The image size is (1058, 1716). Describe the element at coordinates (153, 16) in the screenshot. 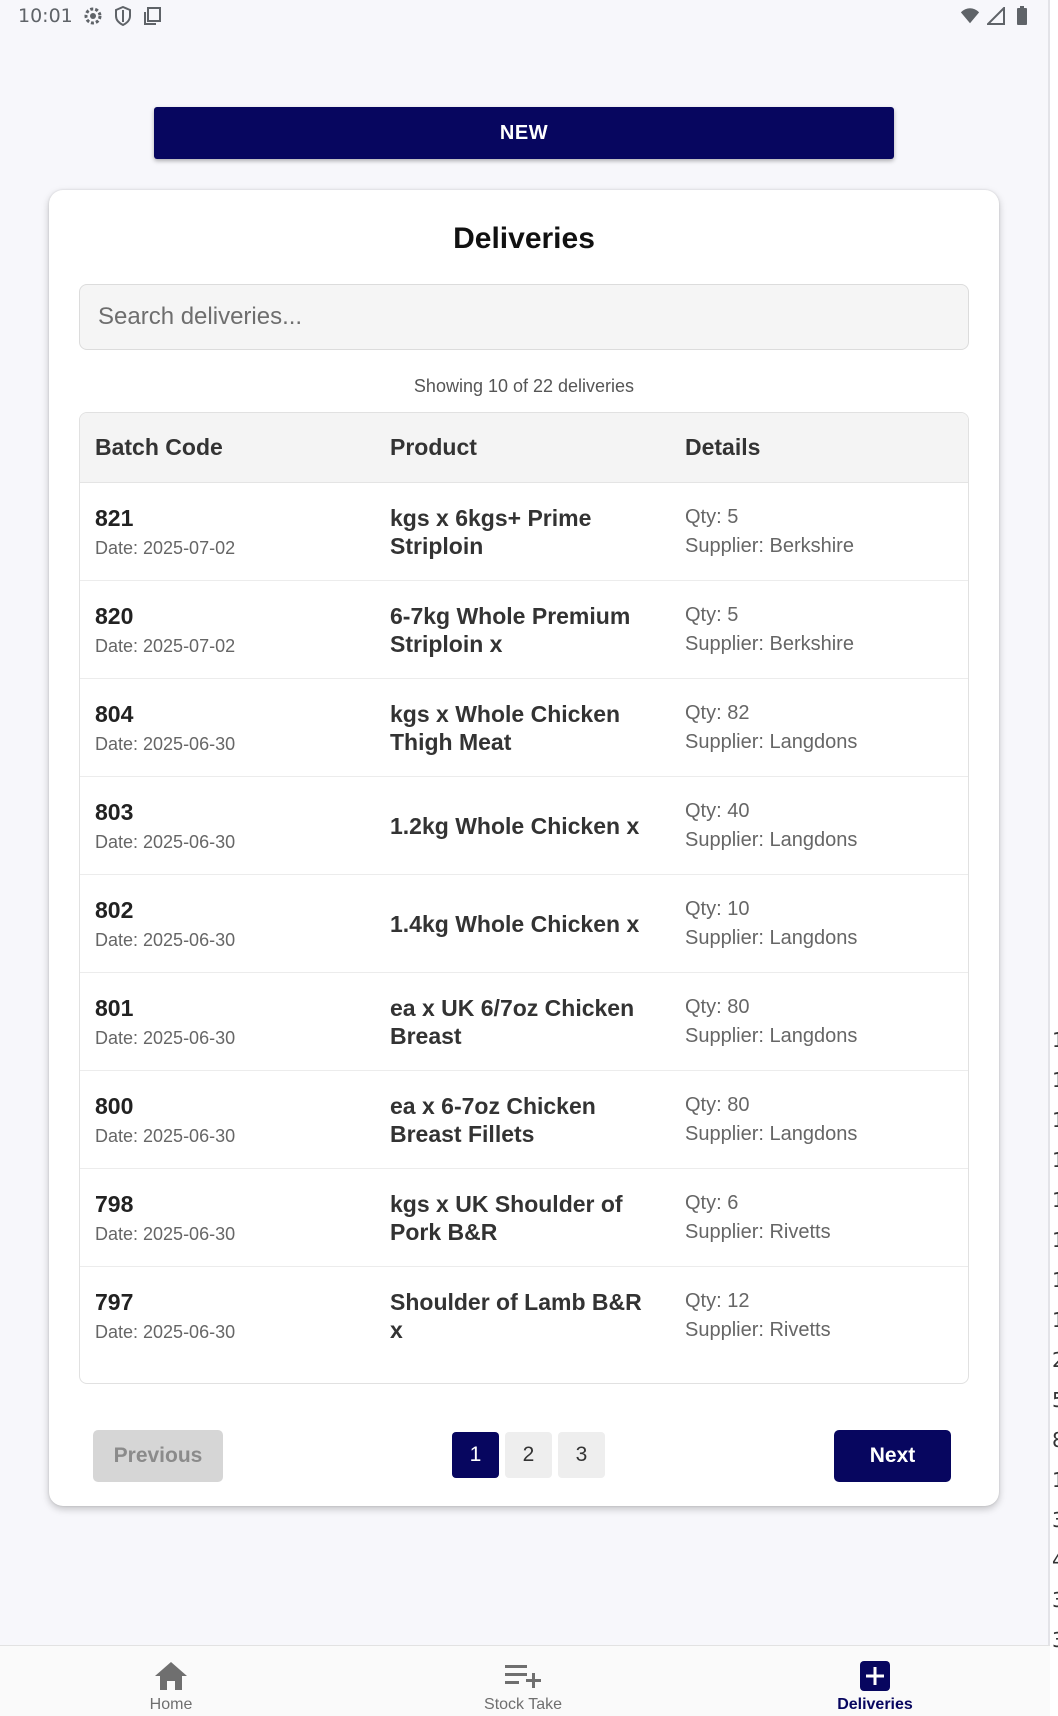

I see `copy-icon` at that location.